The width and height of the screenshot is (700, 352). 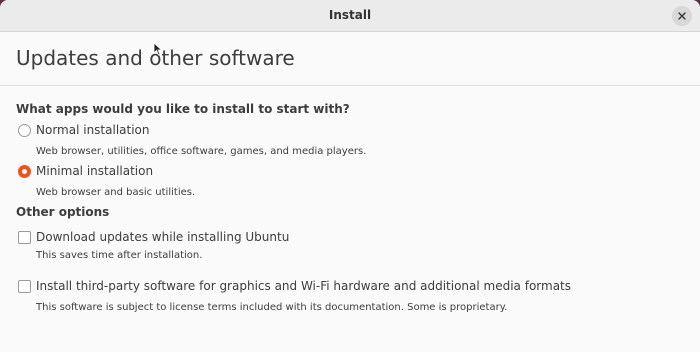 I want to click on other-options-heading: Other options, so click(x=63, y=212).